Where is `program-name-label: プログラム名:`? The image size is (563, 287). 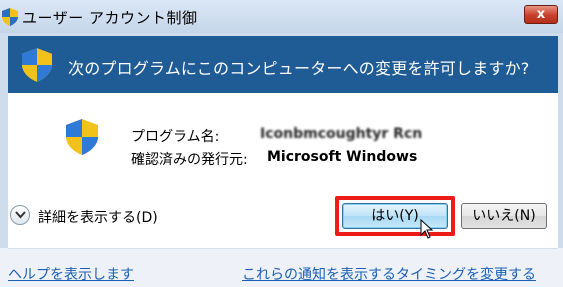 program-name-label: プログラム名: is located at coordinates (175, 137).